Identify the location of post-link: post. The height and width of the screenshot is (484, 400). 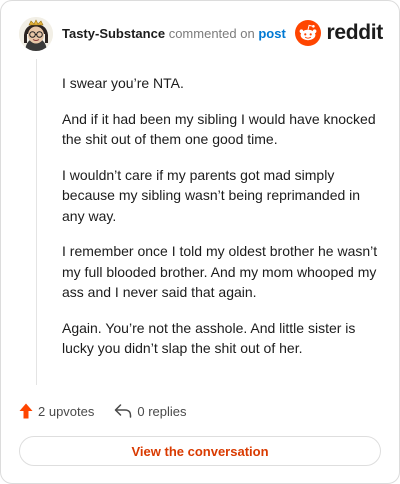
(271, 33).